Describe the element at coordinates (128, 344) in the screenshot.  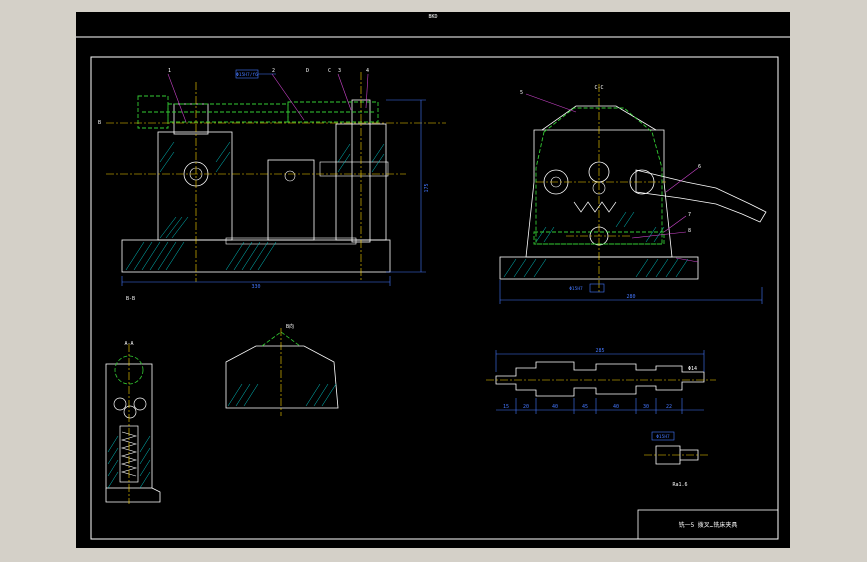
I see `section-view-label: A-A` at that location.